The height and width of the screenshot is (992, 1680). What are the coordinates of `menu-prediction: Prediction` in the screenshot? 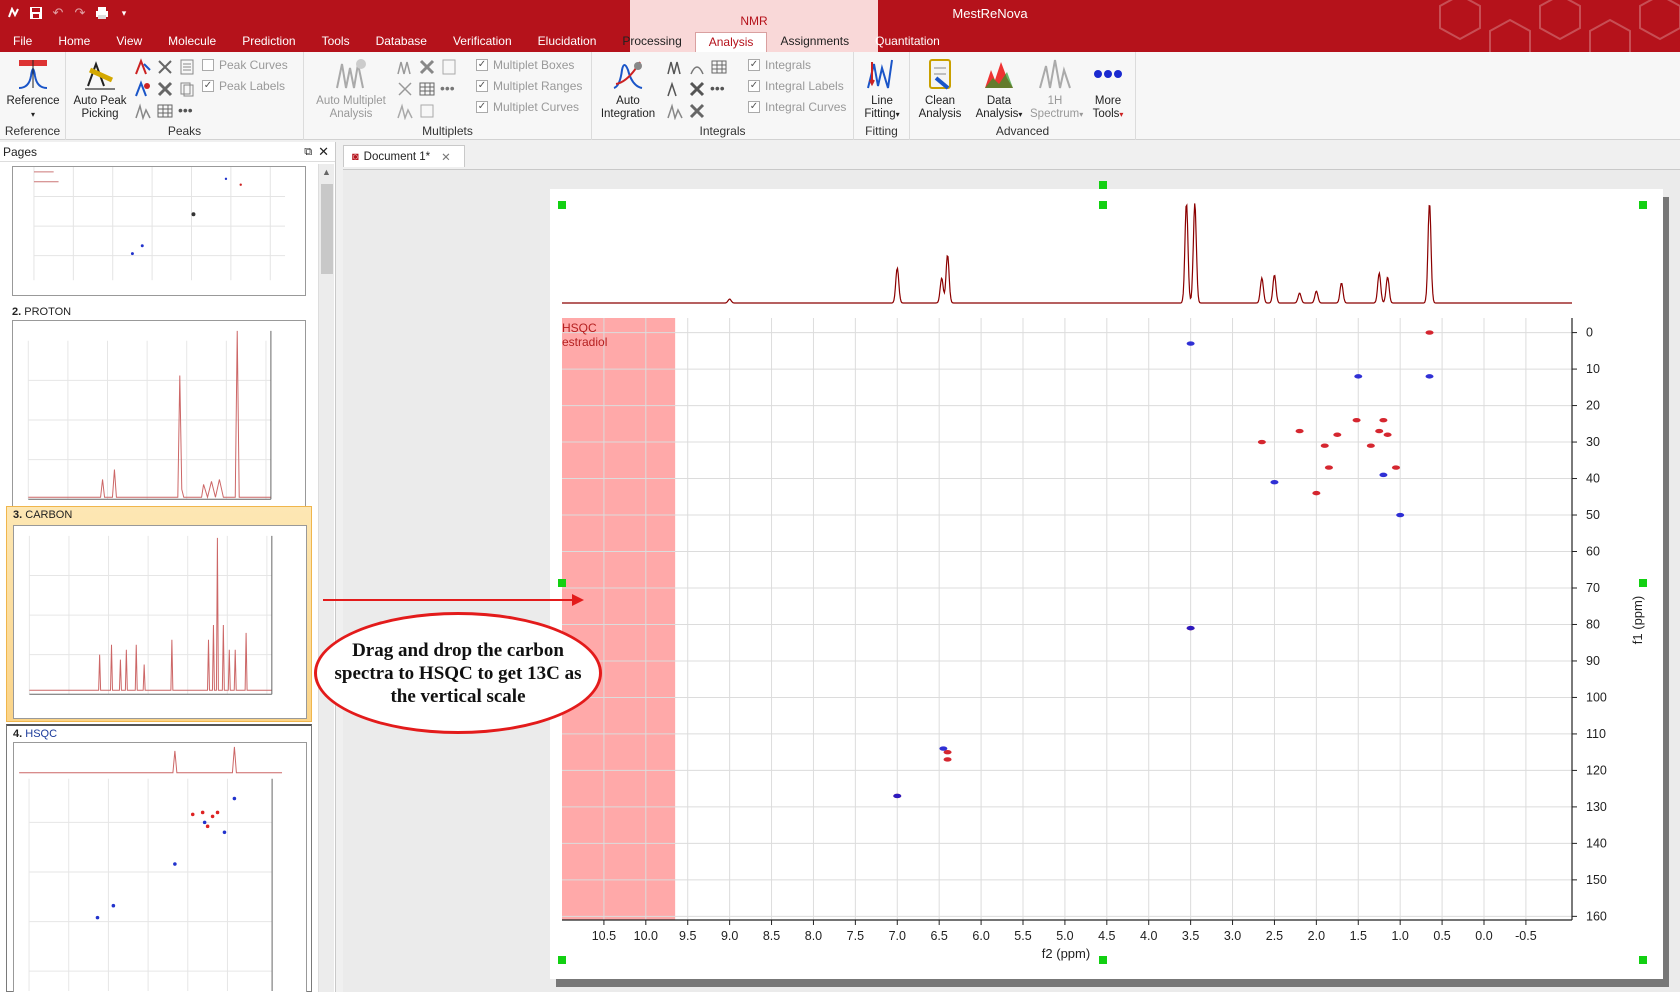 It's located at (268, 42).